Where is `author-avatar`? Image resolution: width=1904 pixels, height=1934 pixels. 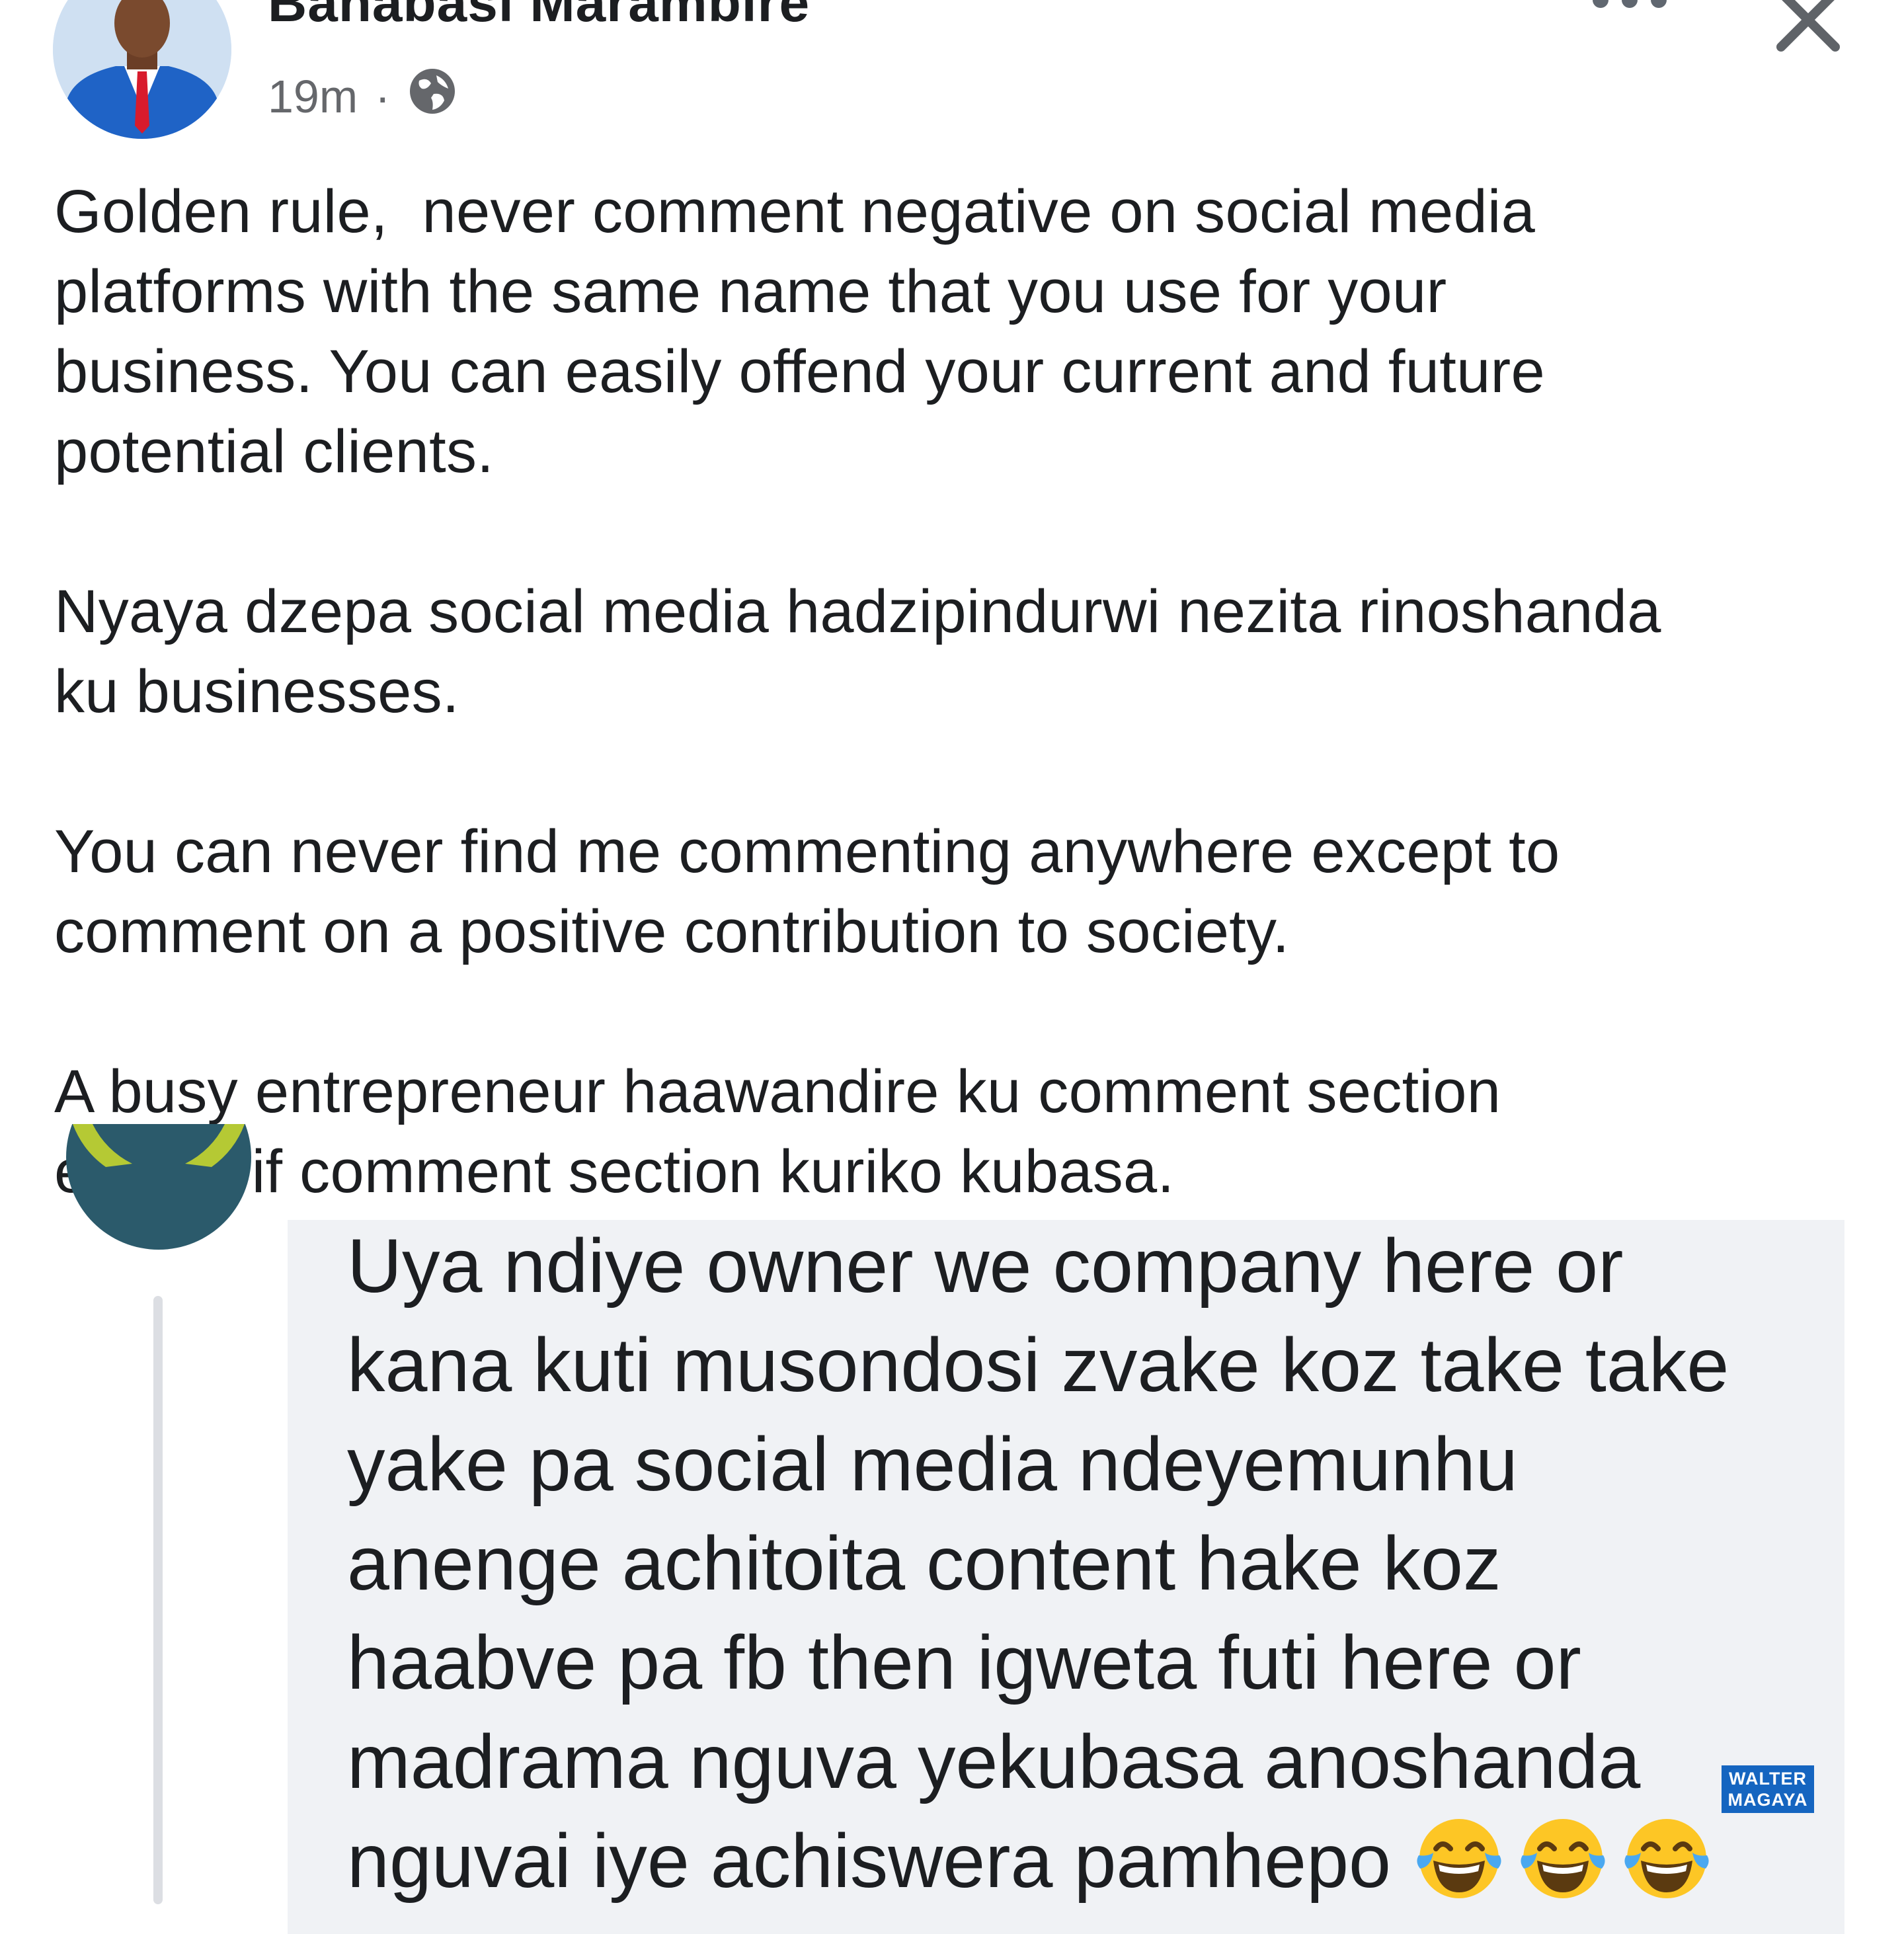
author-avatar is located at coordinates (142, 69).